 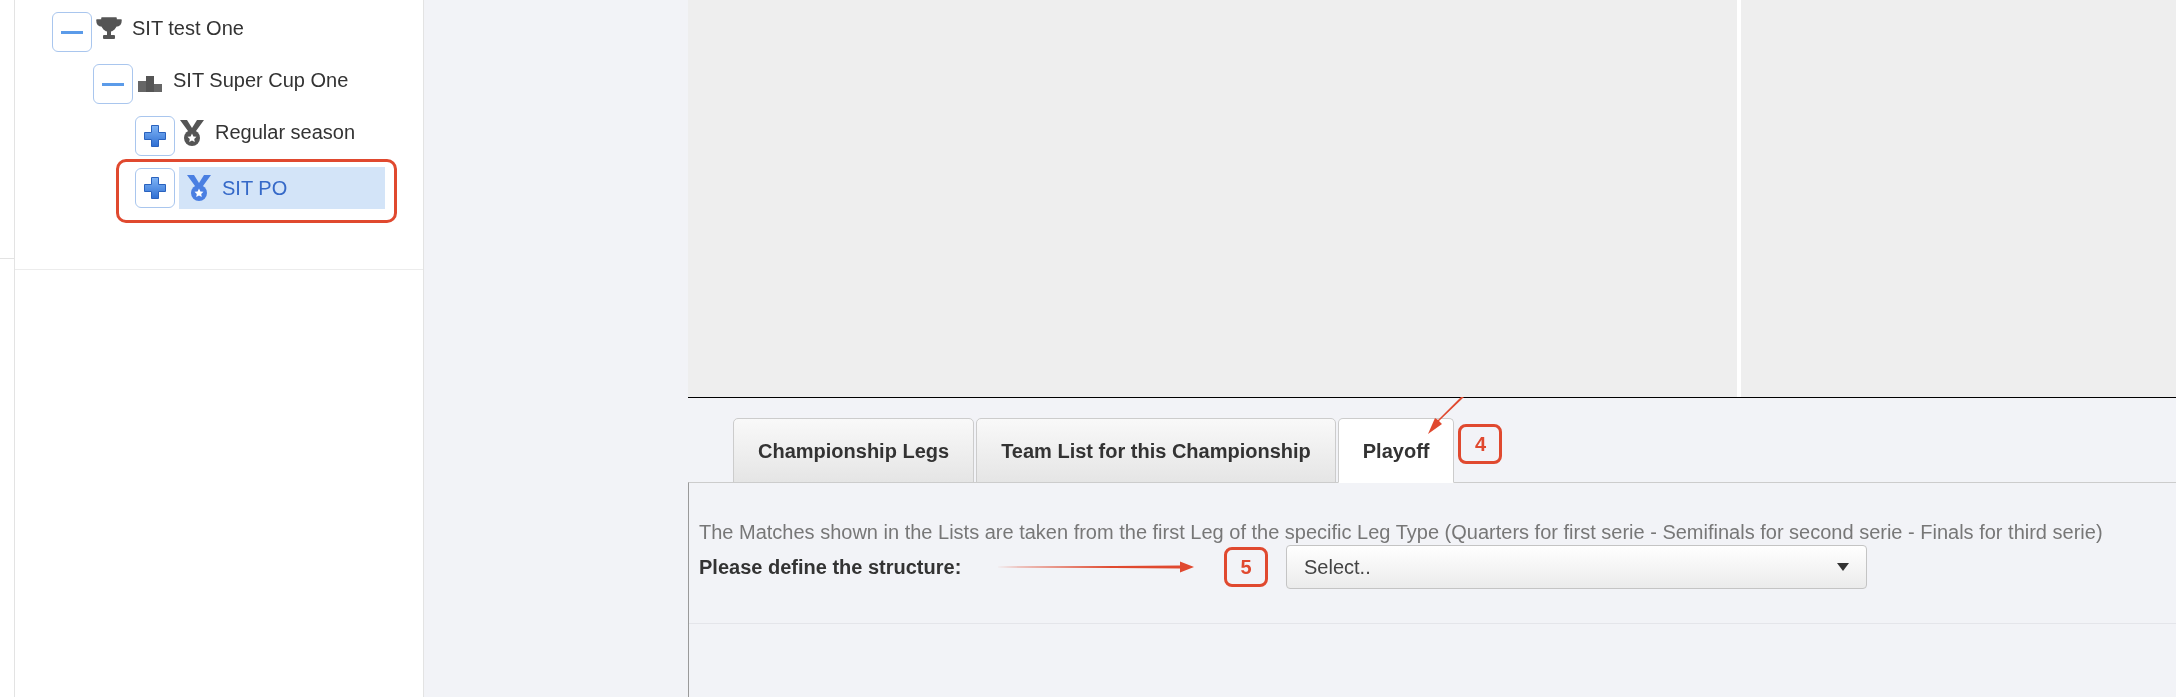 What do you see at coordinates (854, 450) in the screenshot?
I see `tab: Championship Legs` at bounding box center [854, 450].